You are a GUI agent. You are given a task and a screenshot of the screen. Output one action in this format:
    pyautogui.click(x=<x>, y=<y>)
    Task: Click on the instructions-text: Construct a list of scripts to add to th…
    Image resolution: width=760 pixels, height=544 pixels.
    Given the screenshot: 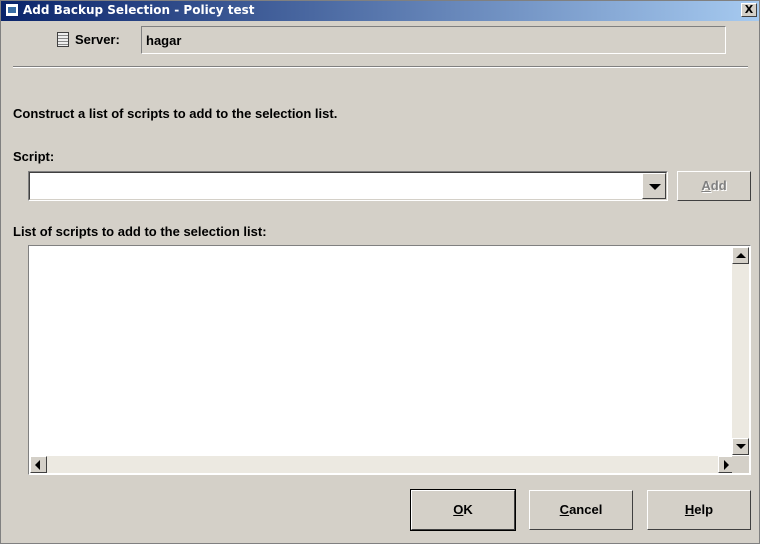 What is the action you would take?
    pyautogui.click(x=175, y=113)
    